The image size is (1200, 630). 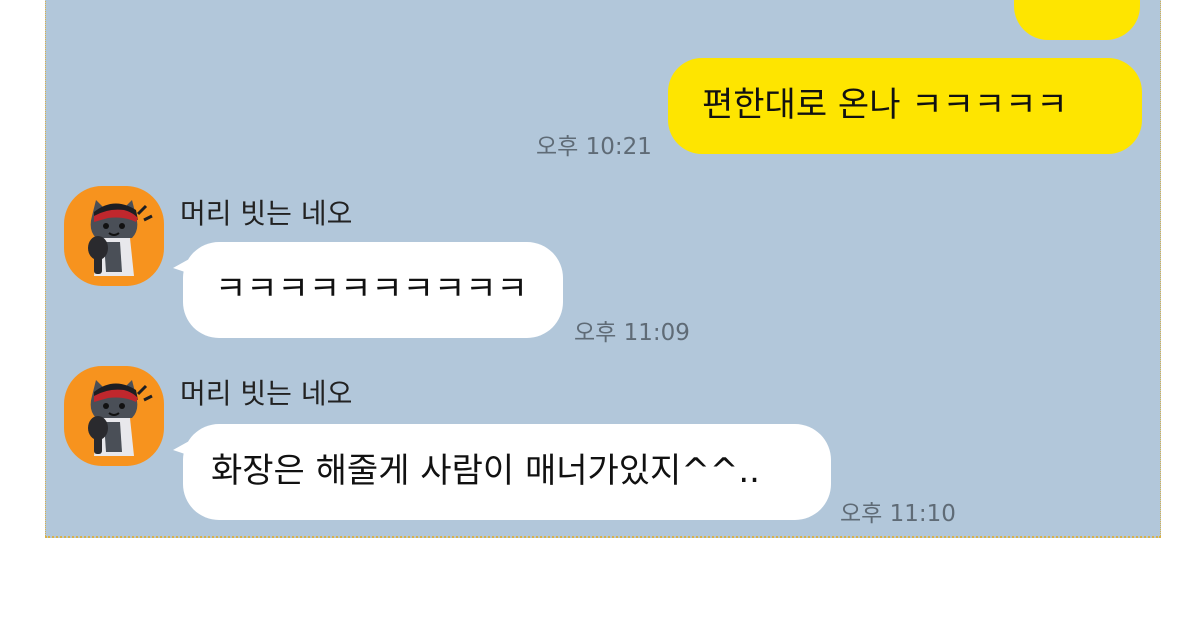 I want to click on message-timestamp: 오후 10:21, so click(x=594, y=147).